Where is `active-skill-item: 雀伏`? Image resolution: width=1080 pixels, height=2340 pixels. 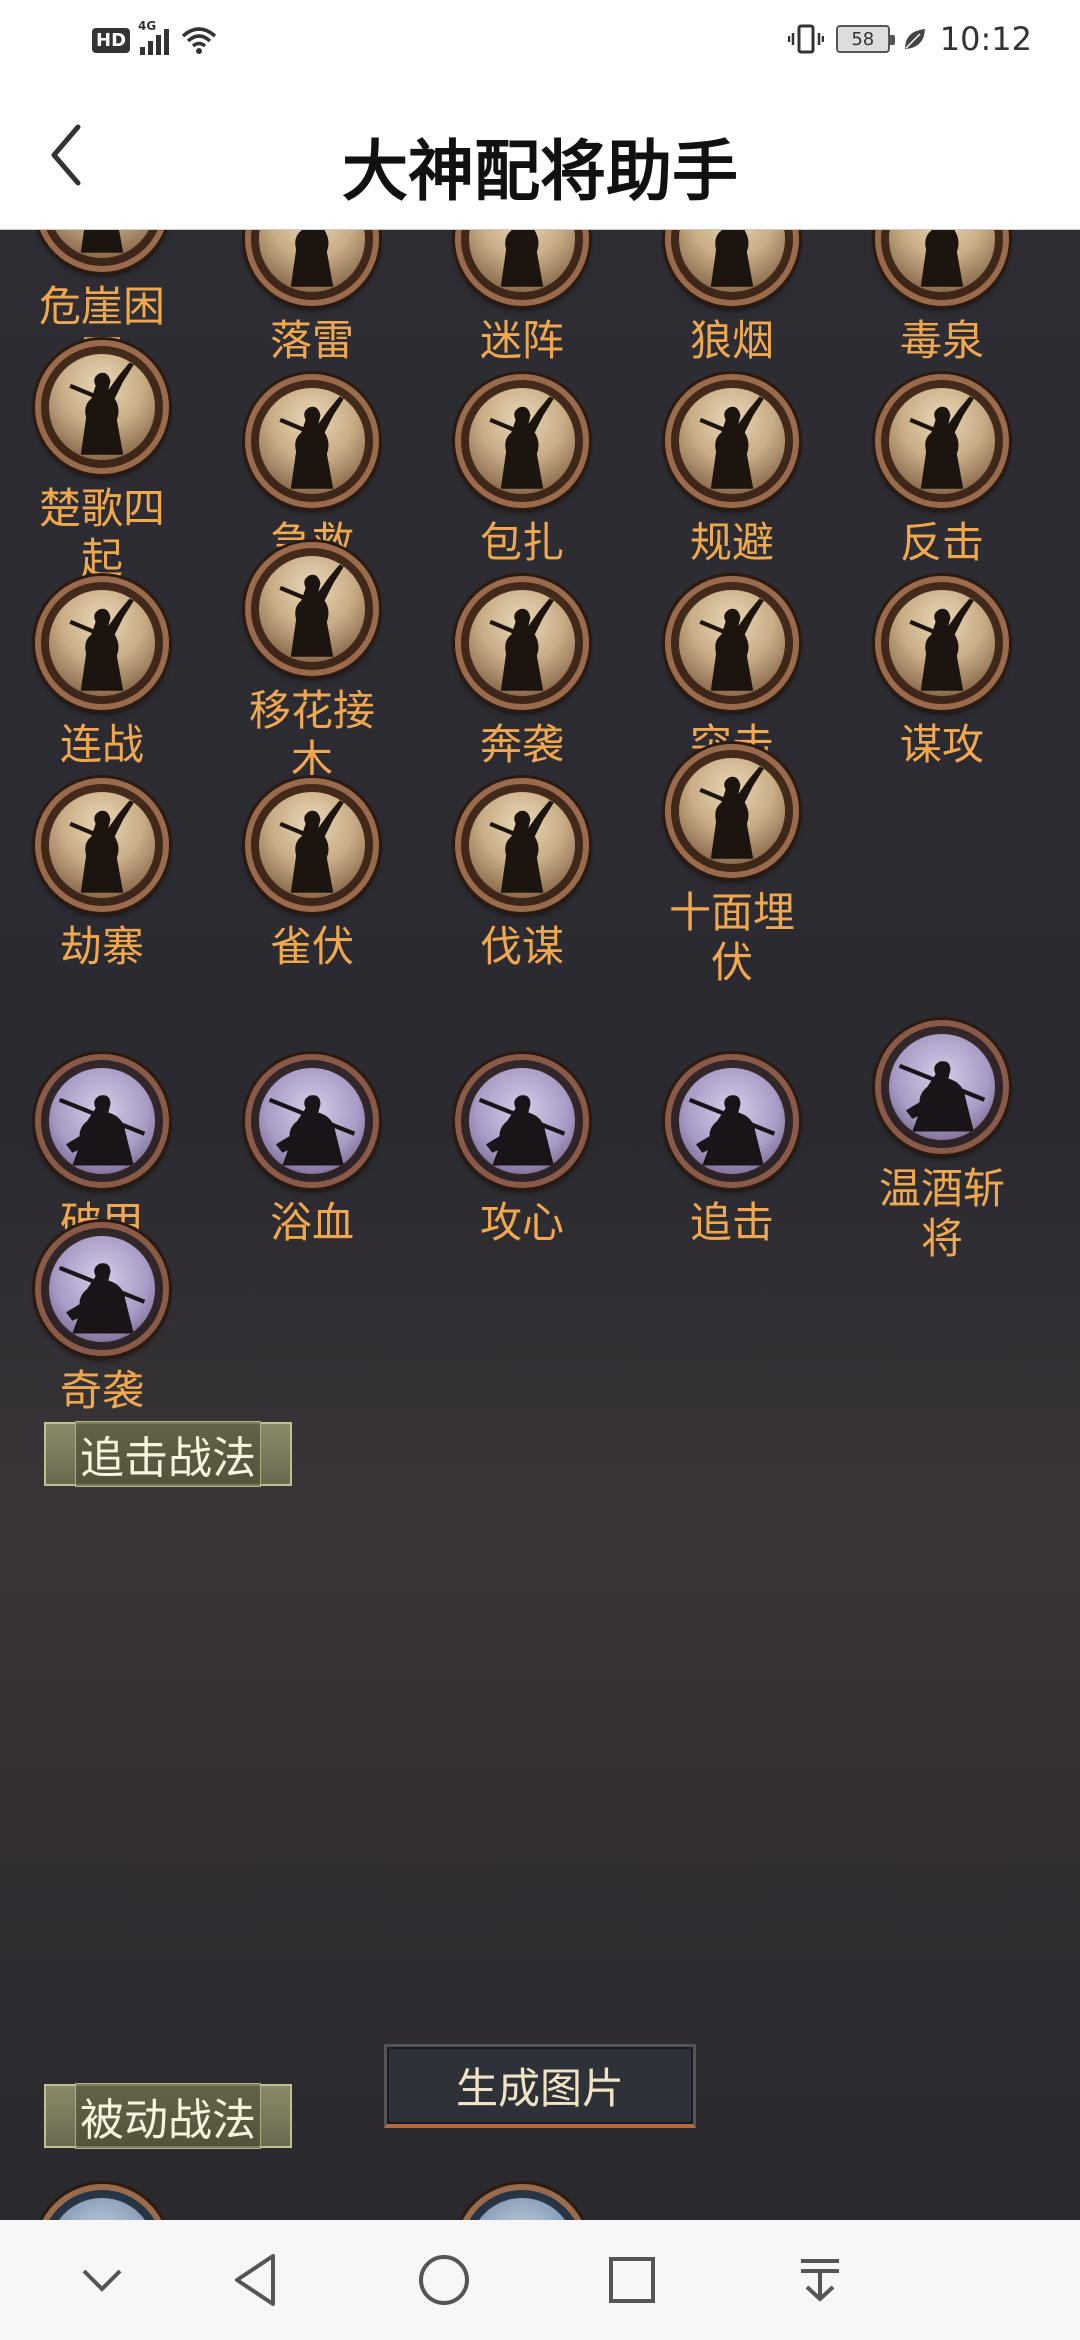 active-skill-item: 雀伏 is located at coordinates (312, 875).